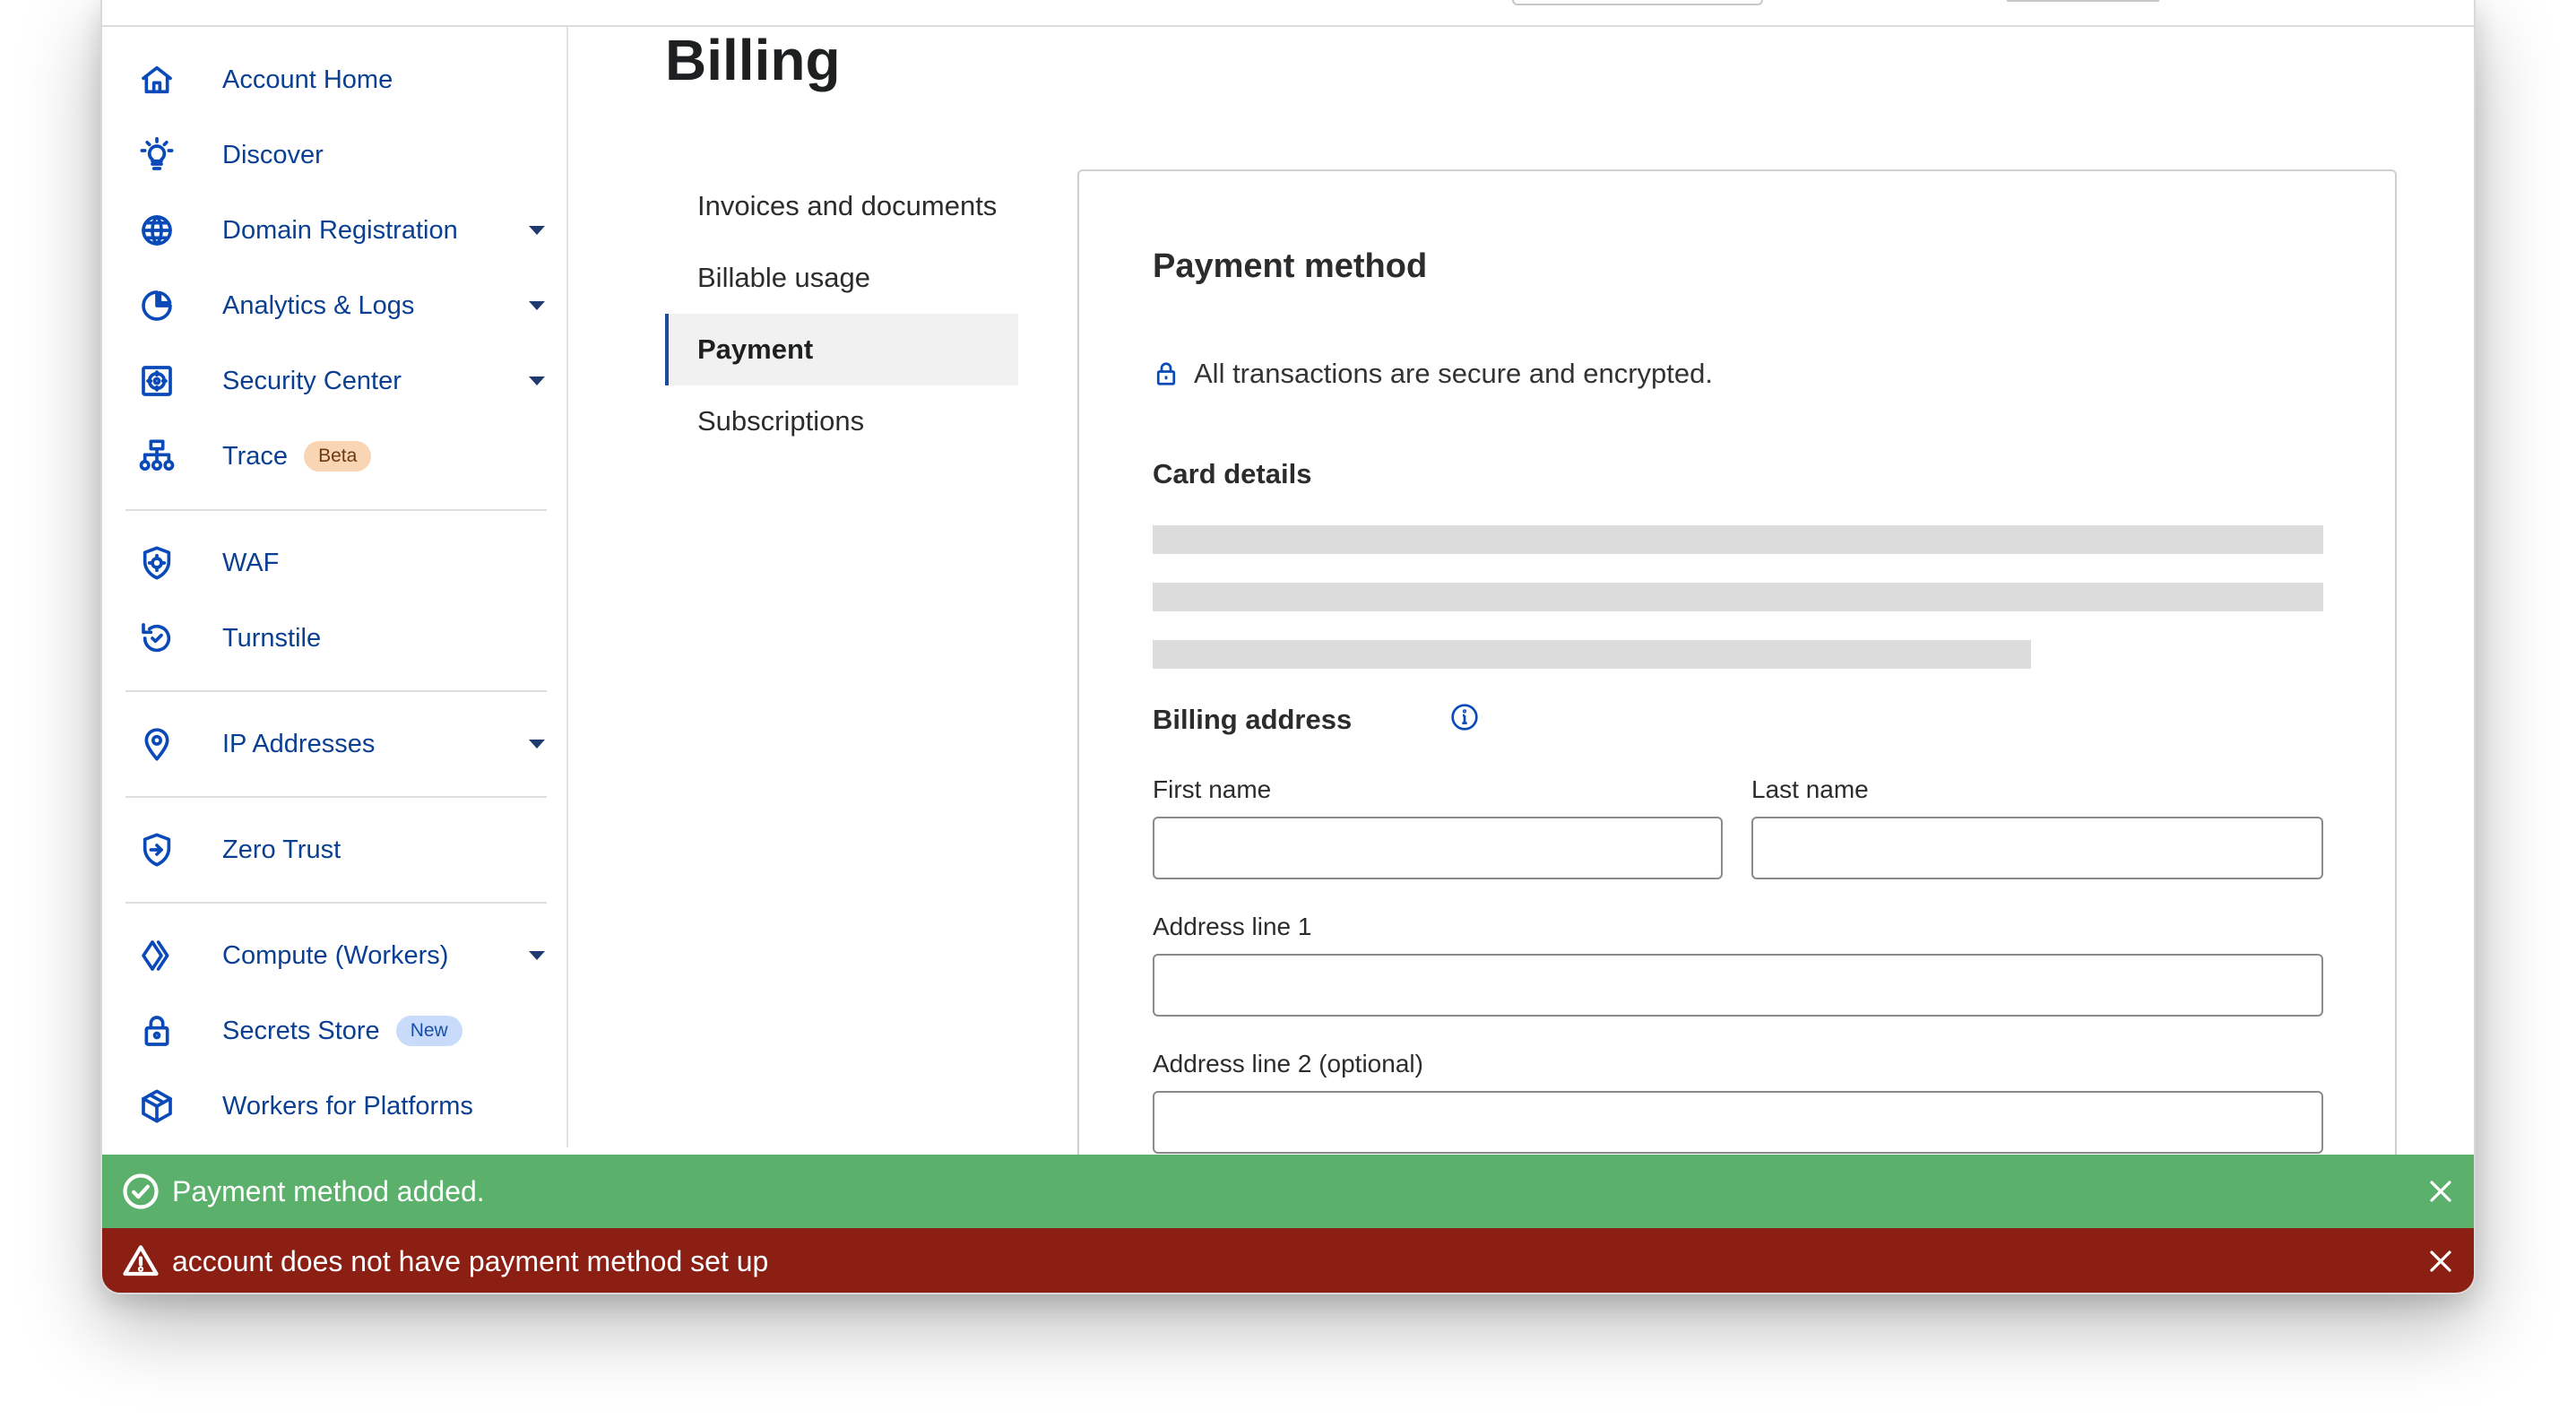 Image resolution: width=2576 pixels, height=1428 pixels. What do you see at coordinates (1810, 789) in the screenshot?
I see `last-name-label: Last name` at bounding box center [1810, 789].